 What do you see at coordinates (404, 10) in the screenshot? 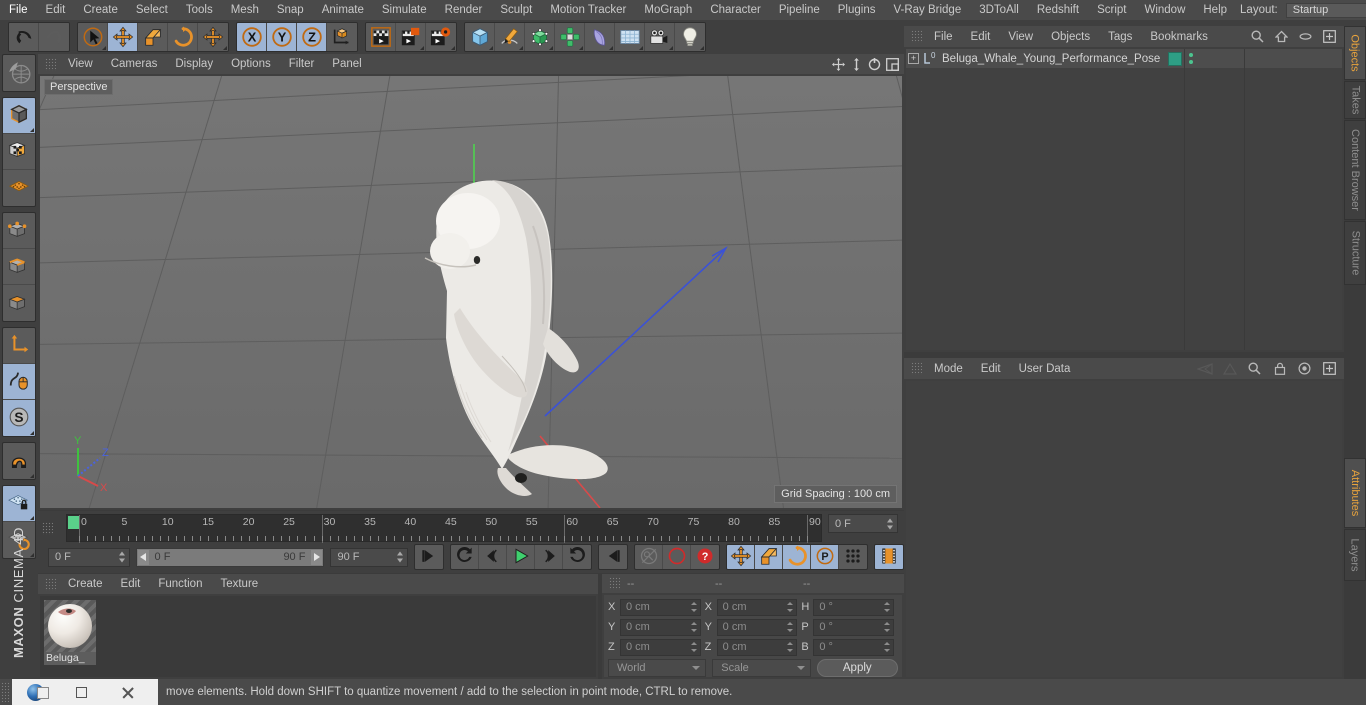
I see `menu-simulate: Simulate` at bounding box center [404, 10].